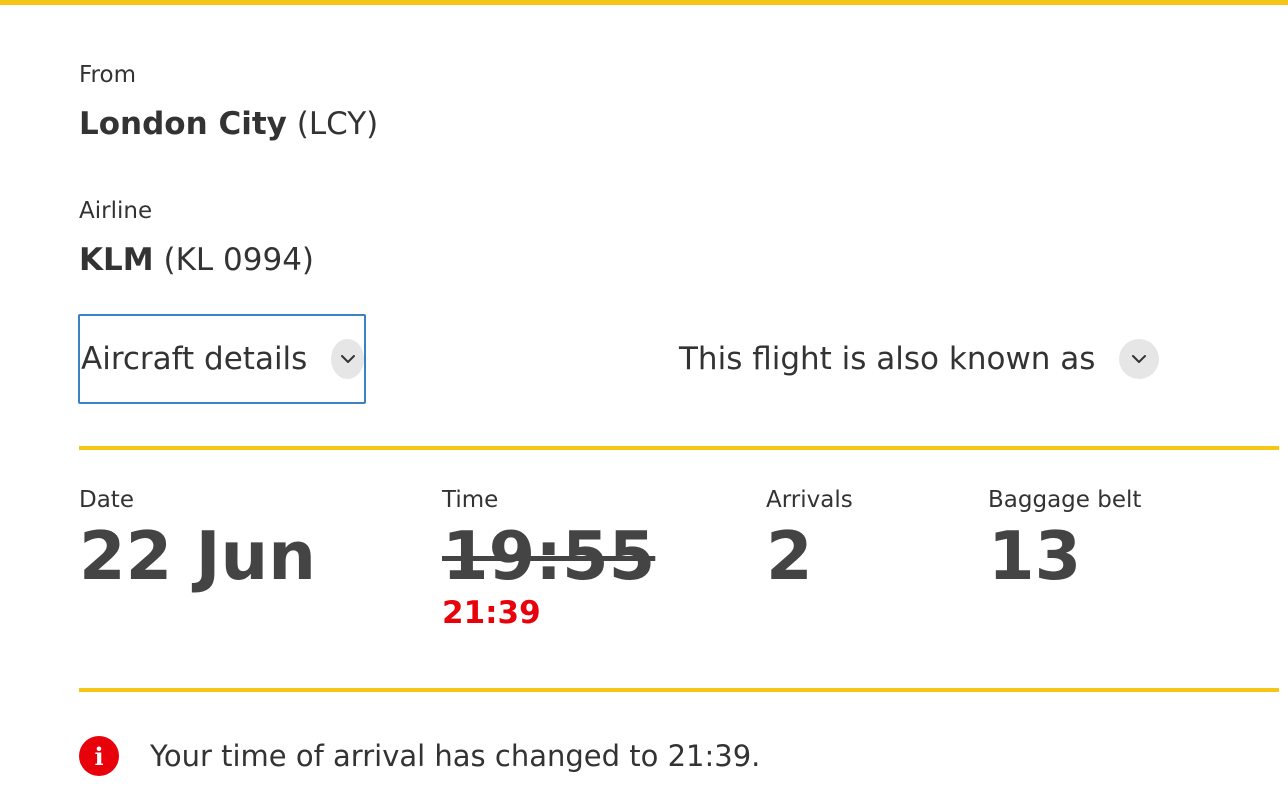 This screenshot has height=802, width=1288. I want to click on origin-airport-name: London City, so click(183, 124).